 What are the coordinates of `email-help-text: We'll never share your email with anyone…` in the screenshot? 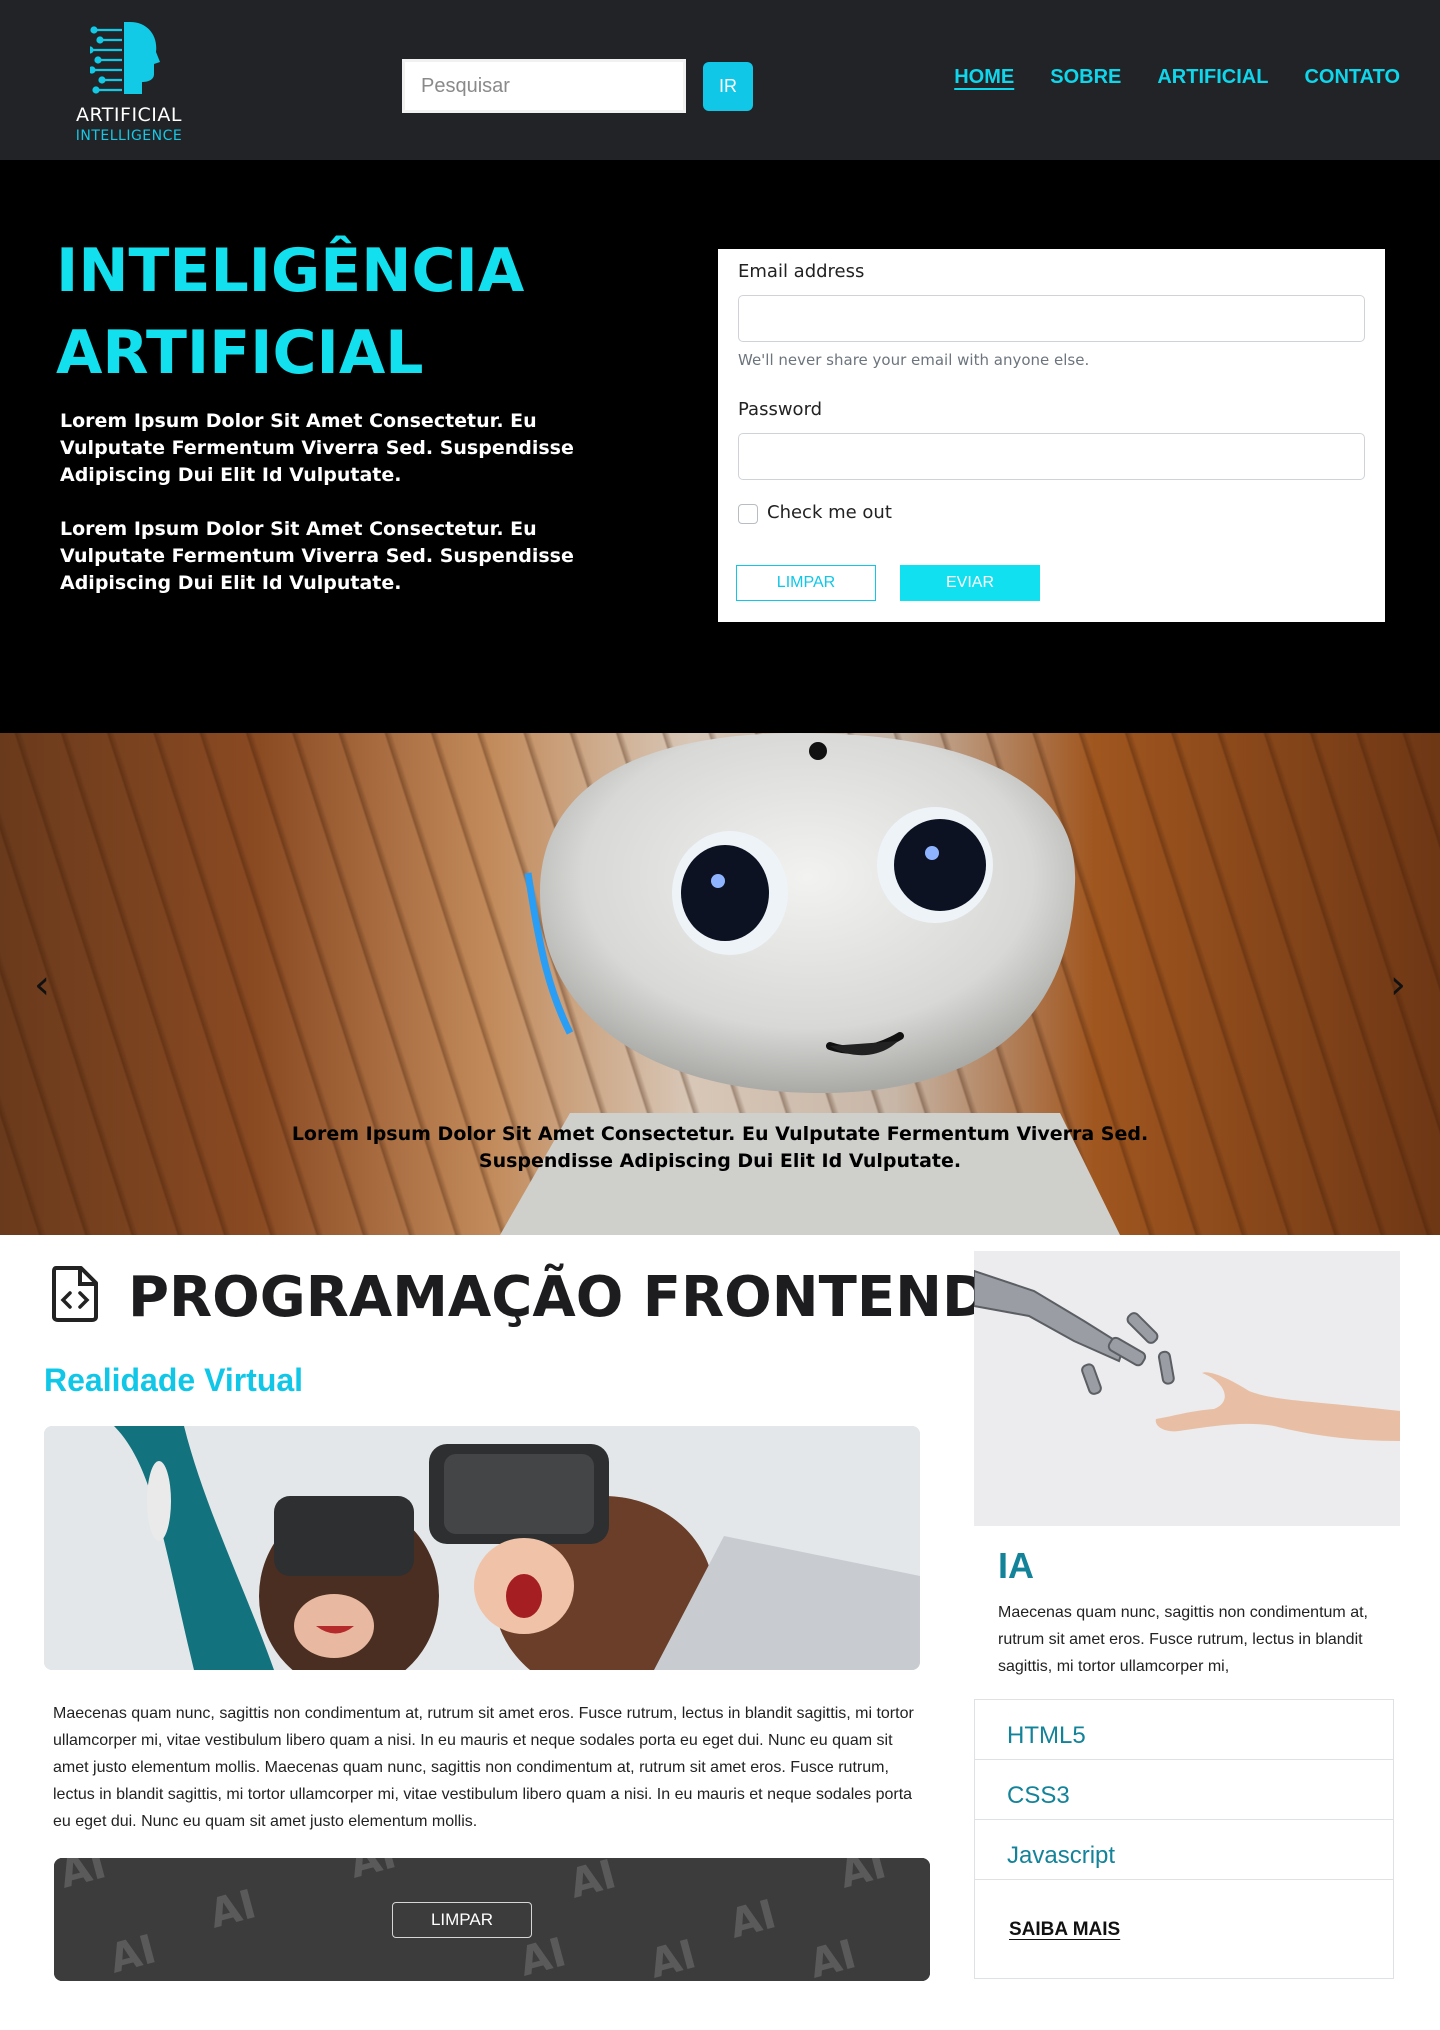 It's located at (914, 360).